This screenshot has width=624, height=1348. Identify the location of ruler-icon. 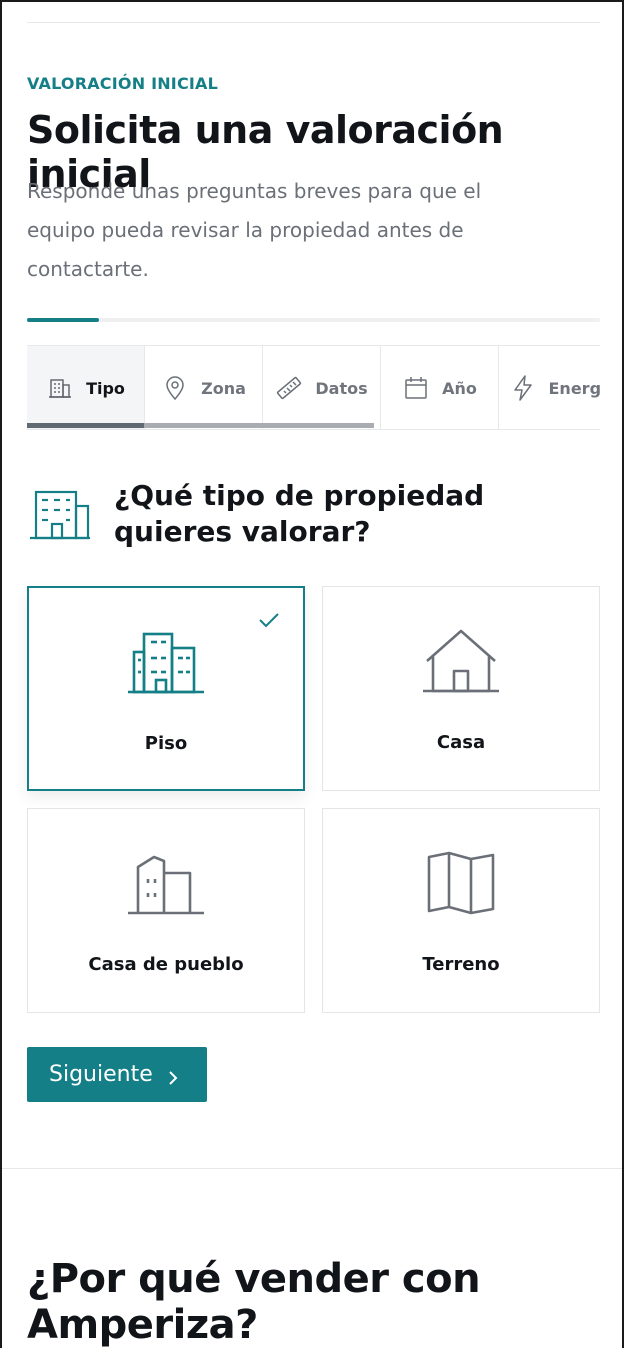
(289, 388).